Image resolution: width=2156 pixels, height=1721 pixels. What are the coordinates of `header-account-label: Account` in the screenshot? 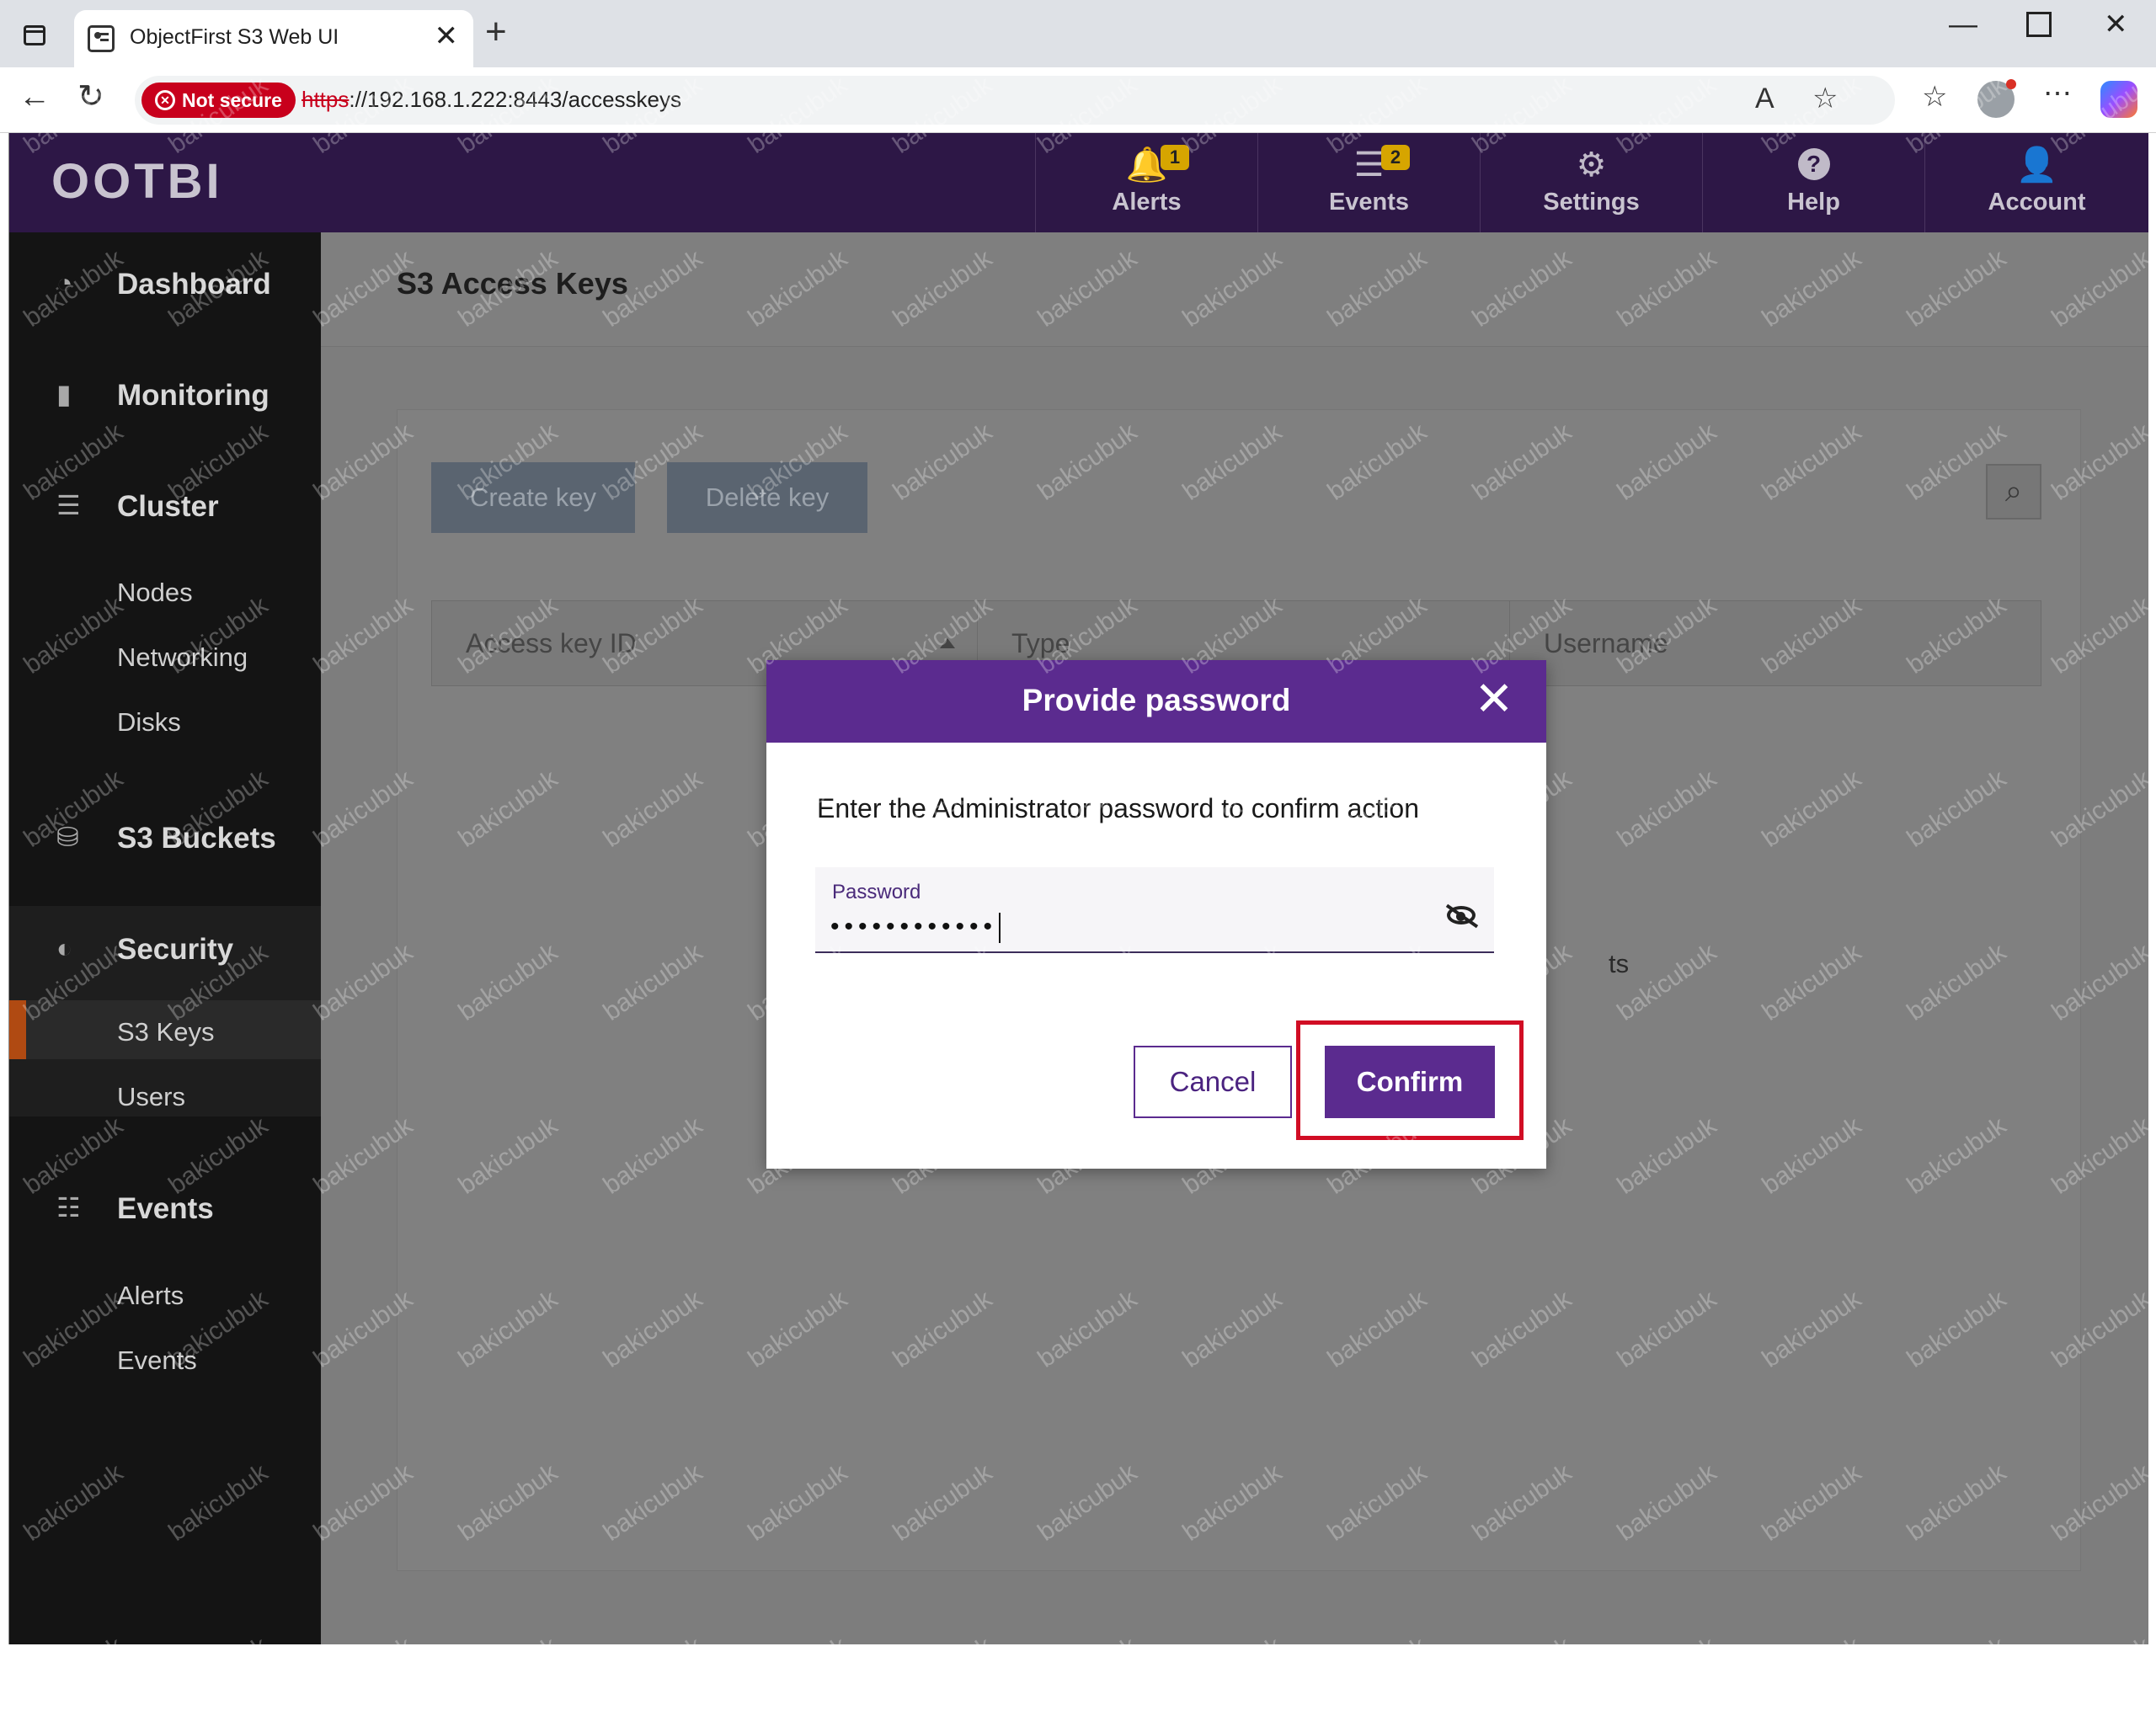 It's located at (2037, 202).